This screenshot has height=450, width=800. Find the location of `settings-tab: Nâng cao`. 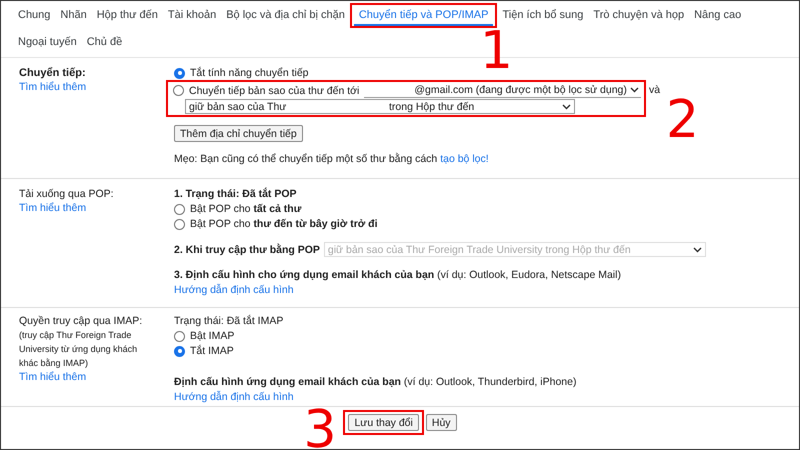

settings-tab: Nâng cao is located at coordinates (717, 15).